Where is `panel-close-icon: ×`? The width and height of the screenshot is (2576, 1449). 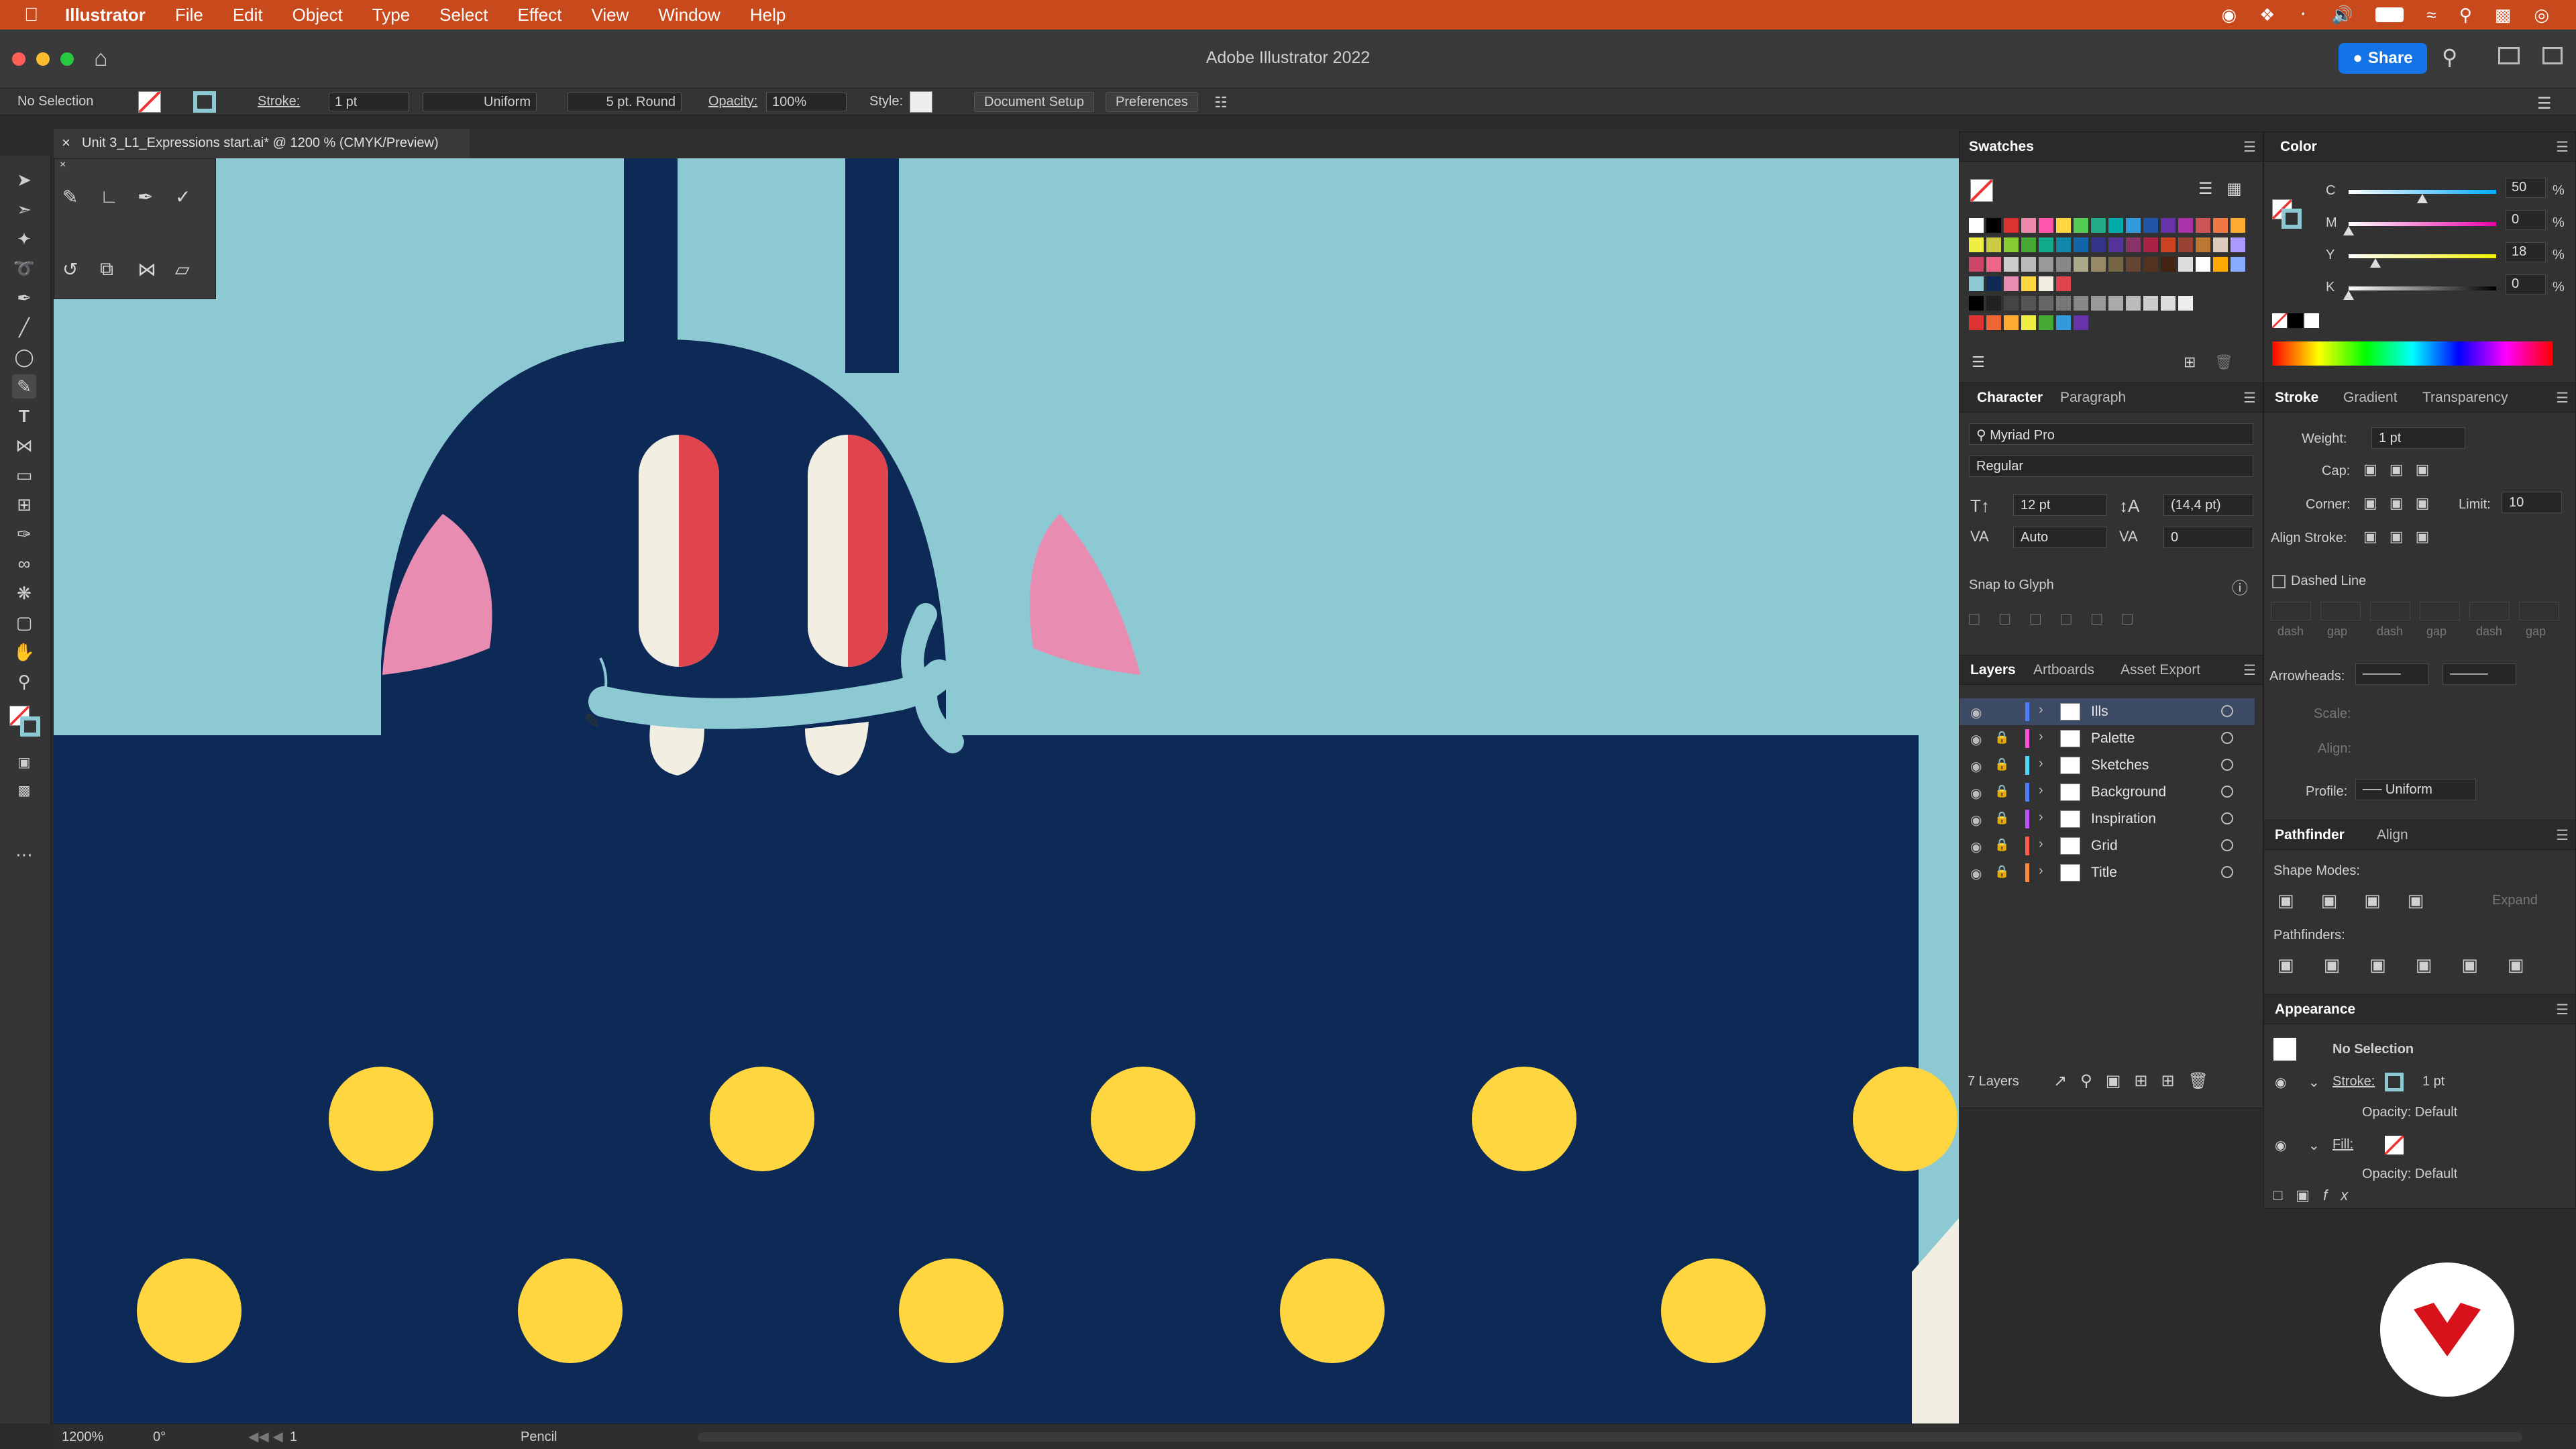 panel-close-icon: × is located at coordinates (63, 165).